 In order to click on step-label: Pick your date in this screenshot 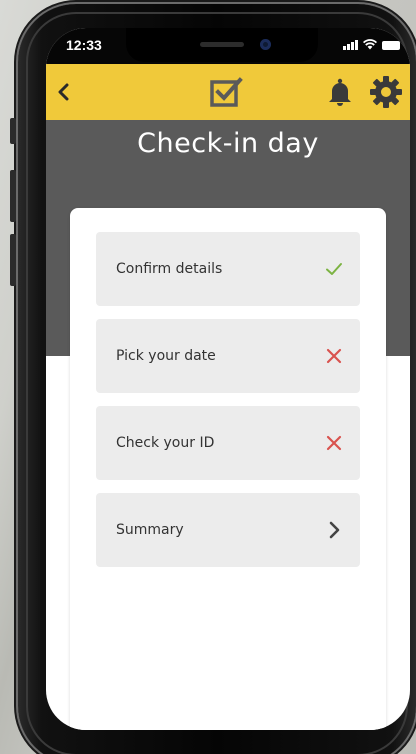, I will do `click(166, 356)`.